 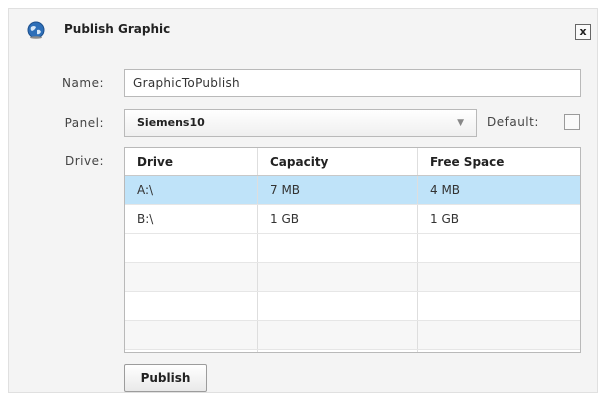 I want to click on panel-select: Siemens10 ▼, so click(x=300, y=123).